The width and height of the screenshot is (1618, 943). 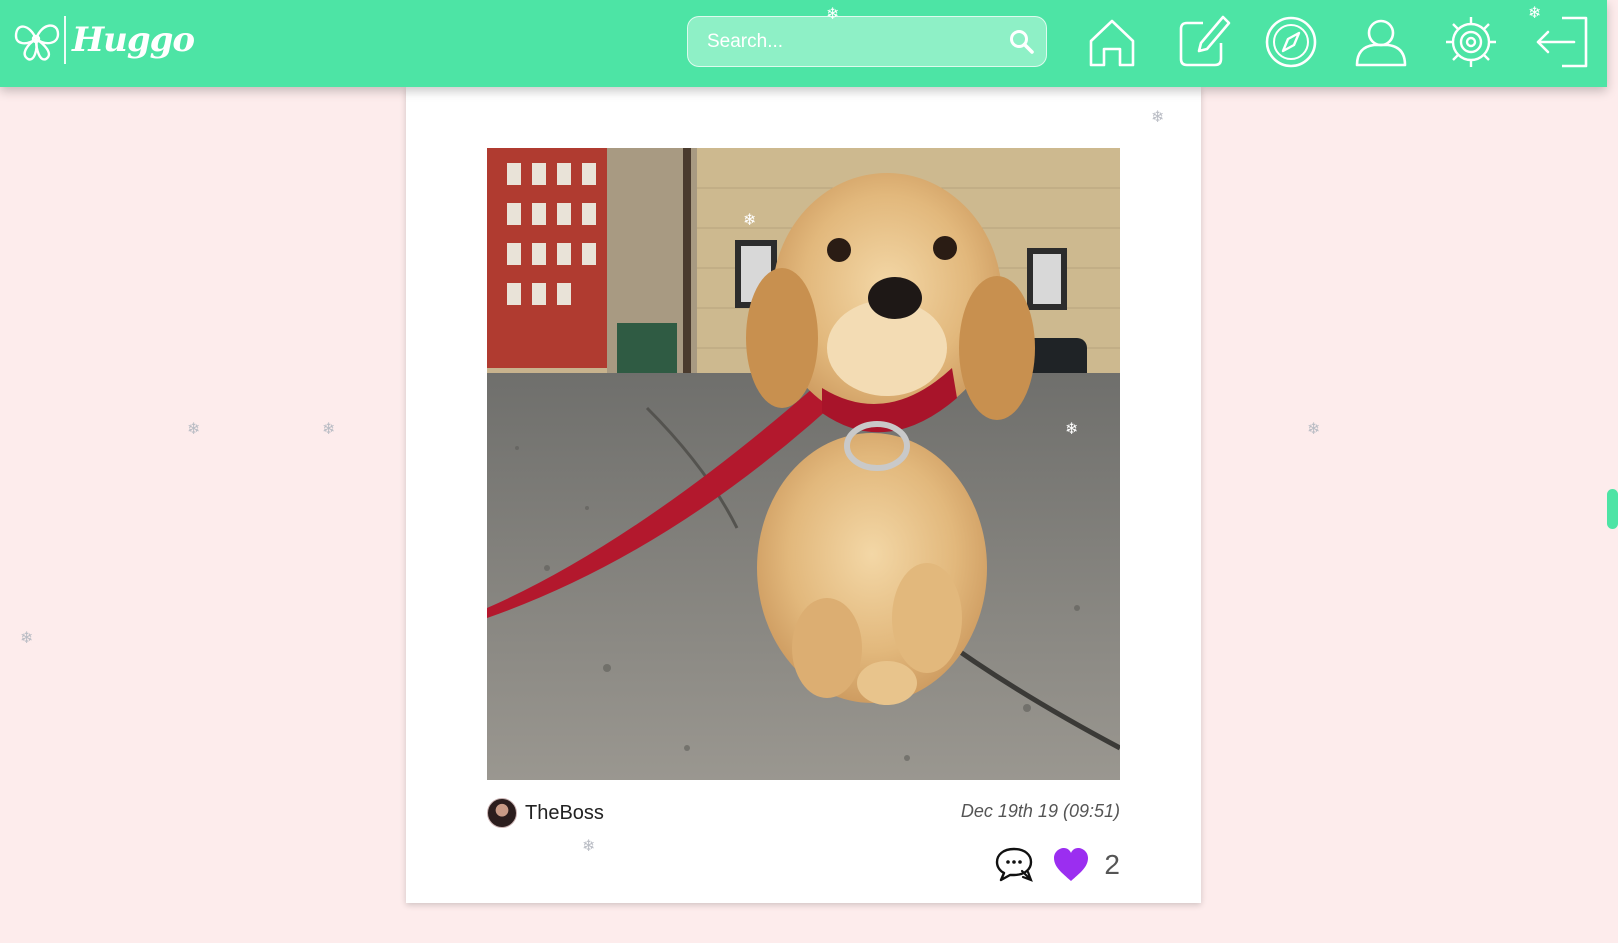 What do you see at coordinates (1112, 42) in the screenshot?
I see `home-icon` at bounding box center [1112, 42].